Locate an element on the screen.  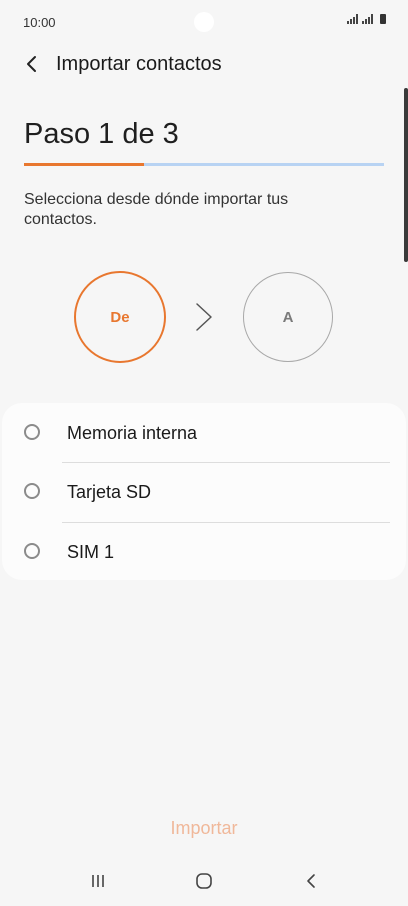
app-bar: Importar contactos is located at coordinates (204, 64).